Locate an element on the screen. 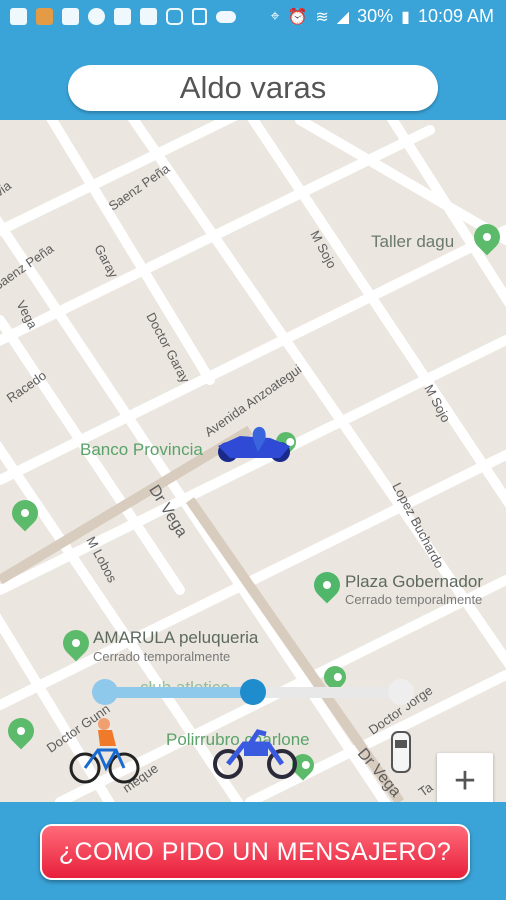 The height and width of the screenshot is (900, 506). prescription-icon is located at coordinates (199, 16).